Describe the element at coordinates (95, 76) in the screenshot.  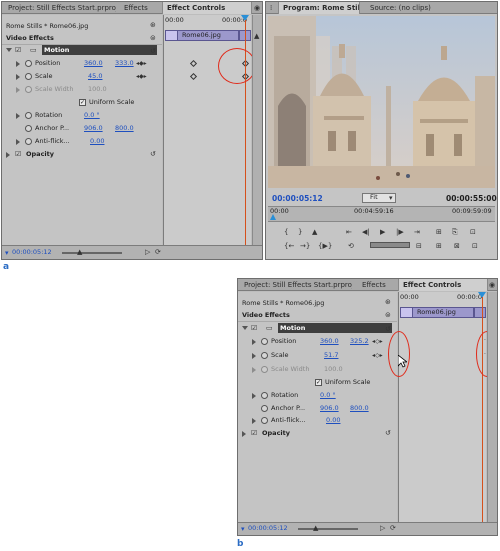
I see `scale-value: 45.0` at that location.